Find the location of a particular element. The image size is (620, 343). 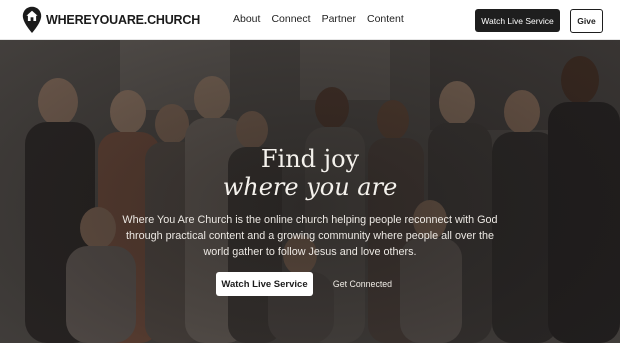

brand-logo: WHEREYOUARE.CHURCH is located at coordinates (111, 20).